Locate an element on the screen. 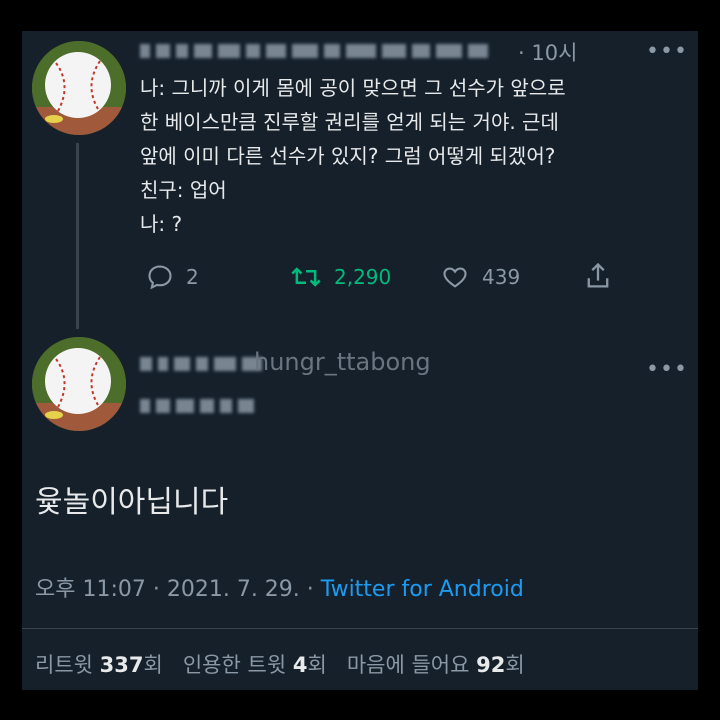 This screenshot has height=720, width=720. tweet-line: 친구: 업어 is located at coordinates (183, 190).